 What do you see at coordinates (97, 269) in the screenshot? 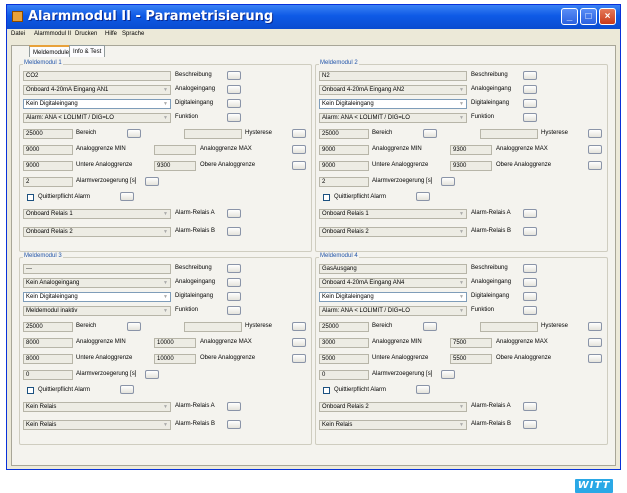
I see `beschreibung-field: ---` at bounding box center [97, 269].